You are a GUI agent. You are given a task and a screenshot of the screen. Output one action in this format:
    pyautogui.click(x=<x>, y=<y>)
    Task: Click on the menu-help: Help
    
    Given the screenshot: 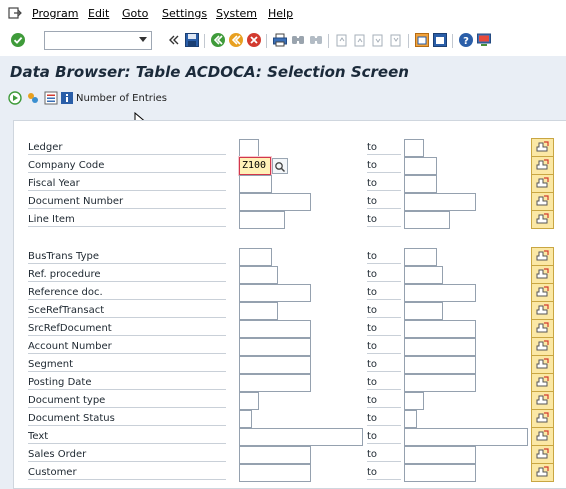 What is the action you would take?
    pyautogui.click(x=280, y=13)
    